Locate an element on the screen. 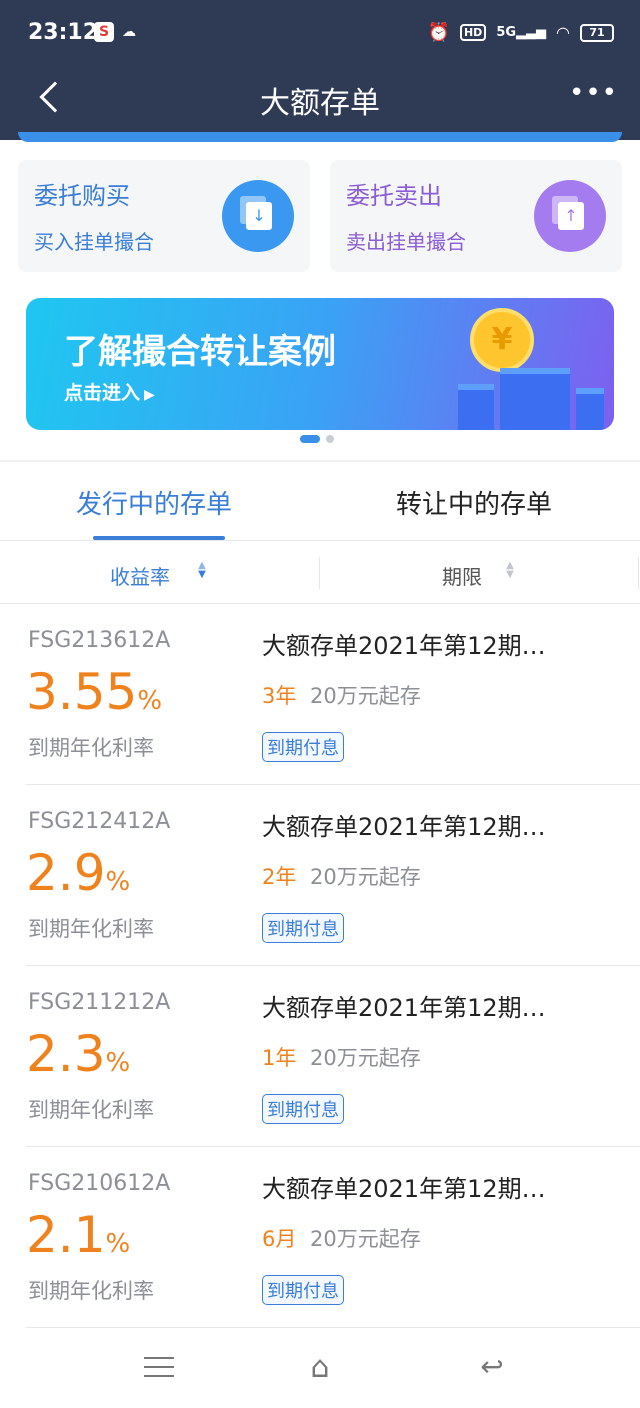 The height and width of the screenshot is (1408, 640). product-rate: 2.1% is located at coordinates (78, 1239).